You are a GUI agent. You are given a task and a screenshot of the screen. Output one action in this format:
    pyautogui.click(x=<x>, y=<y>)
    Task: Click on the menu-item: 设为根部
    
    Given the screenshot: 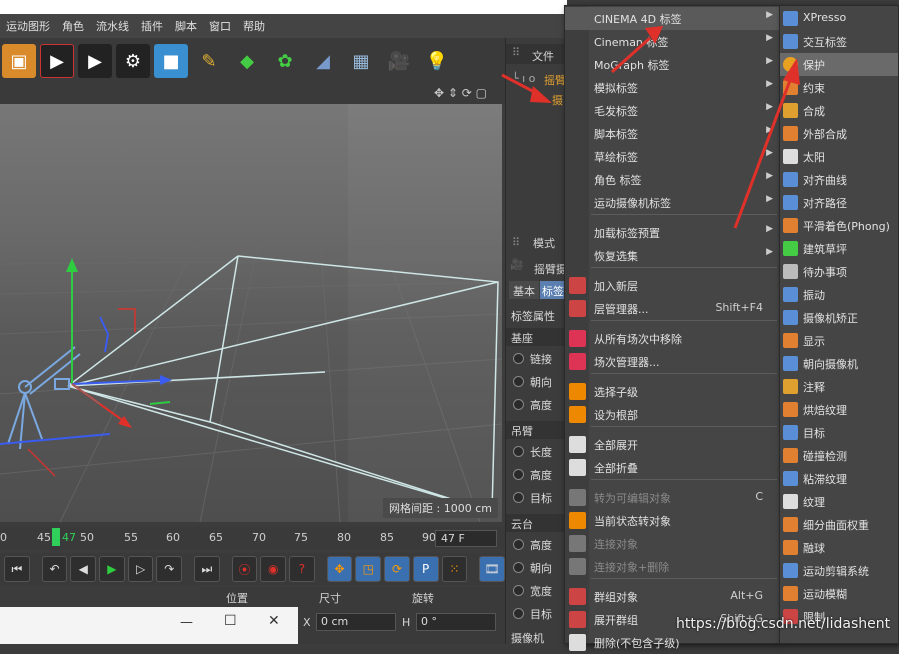 What is the action you would take?
    pyautogui.click(x=672, y=414)
    